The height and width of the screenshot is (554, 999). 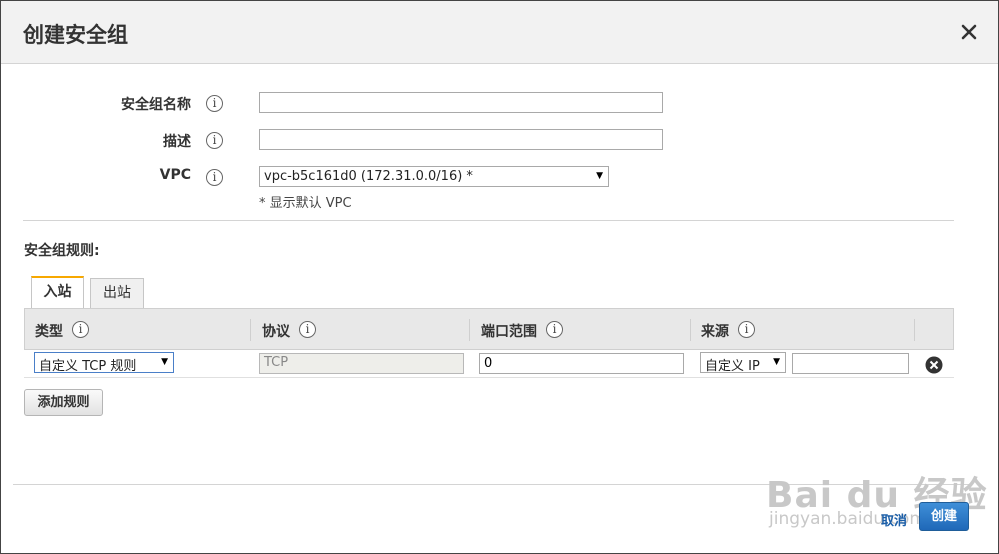 What do you see at coordinates (489, 377) in the screenshot?
I see `table-row-divider` at bounding box center [489, 377].